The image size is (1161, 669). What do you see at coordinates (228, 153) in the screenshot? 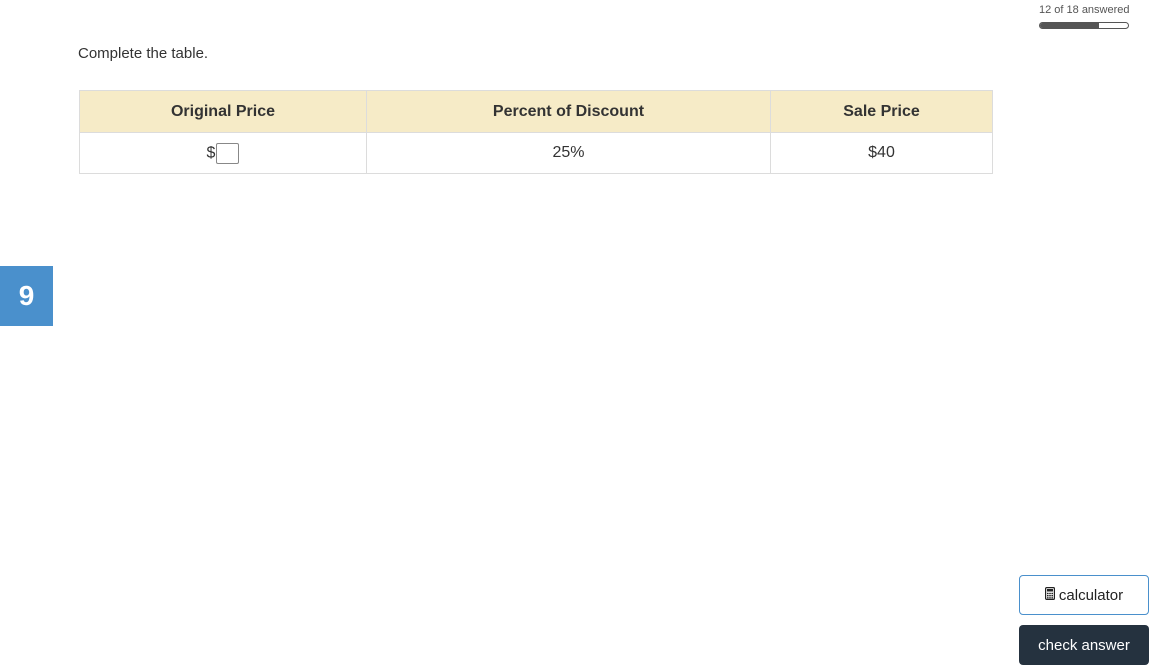
I see `original-price-input` at bounding box center [228, 153].